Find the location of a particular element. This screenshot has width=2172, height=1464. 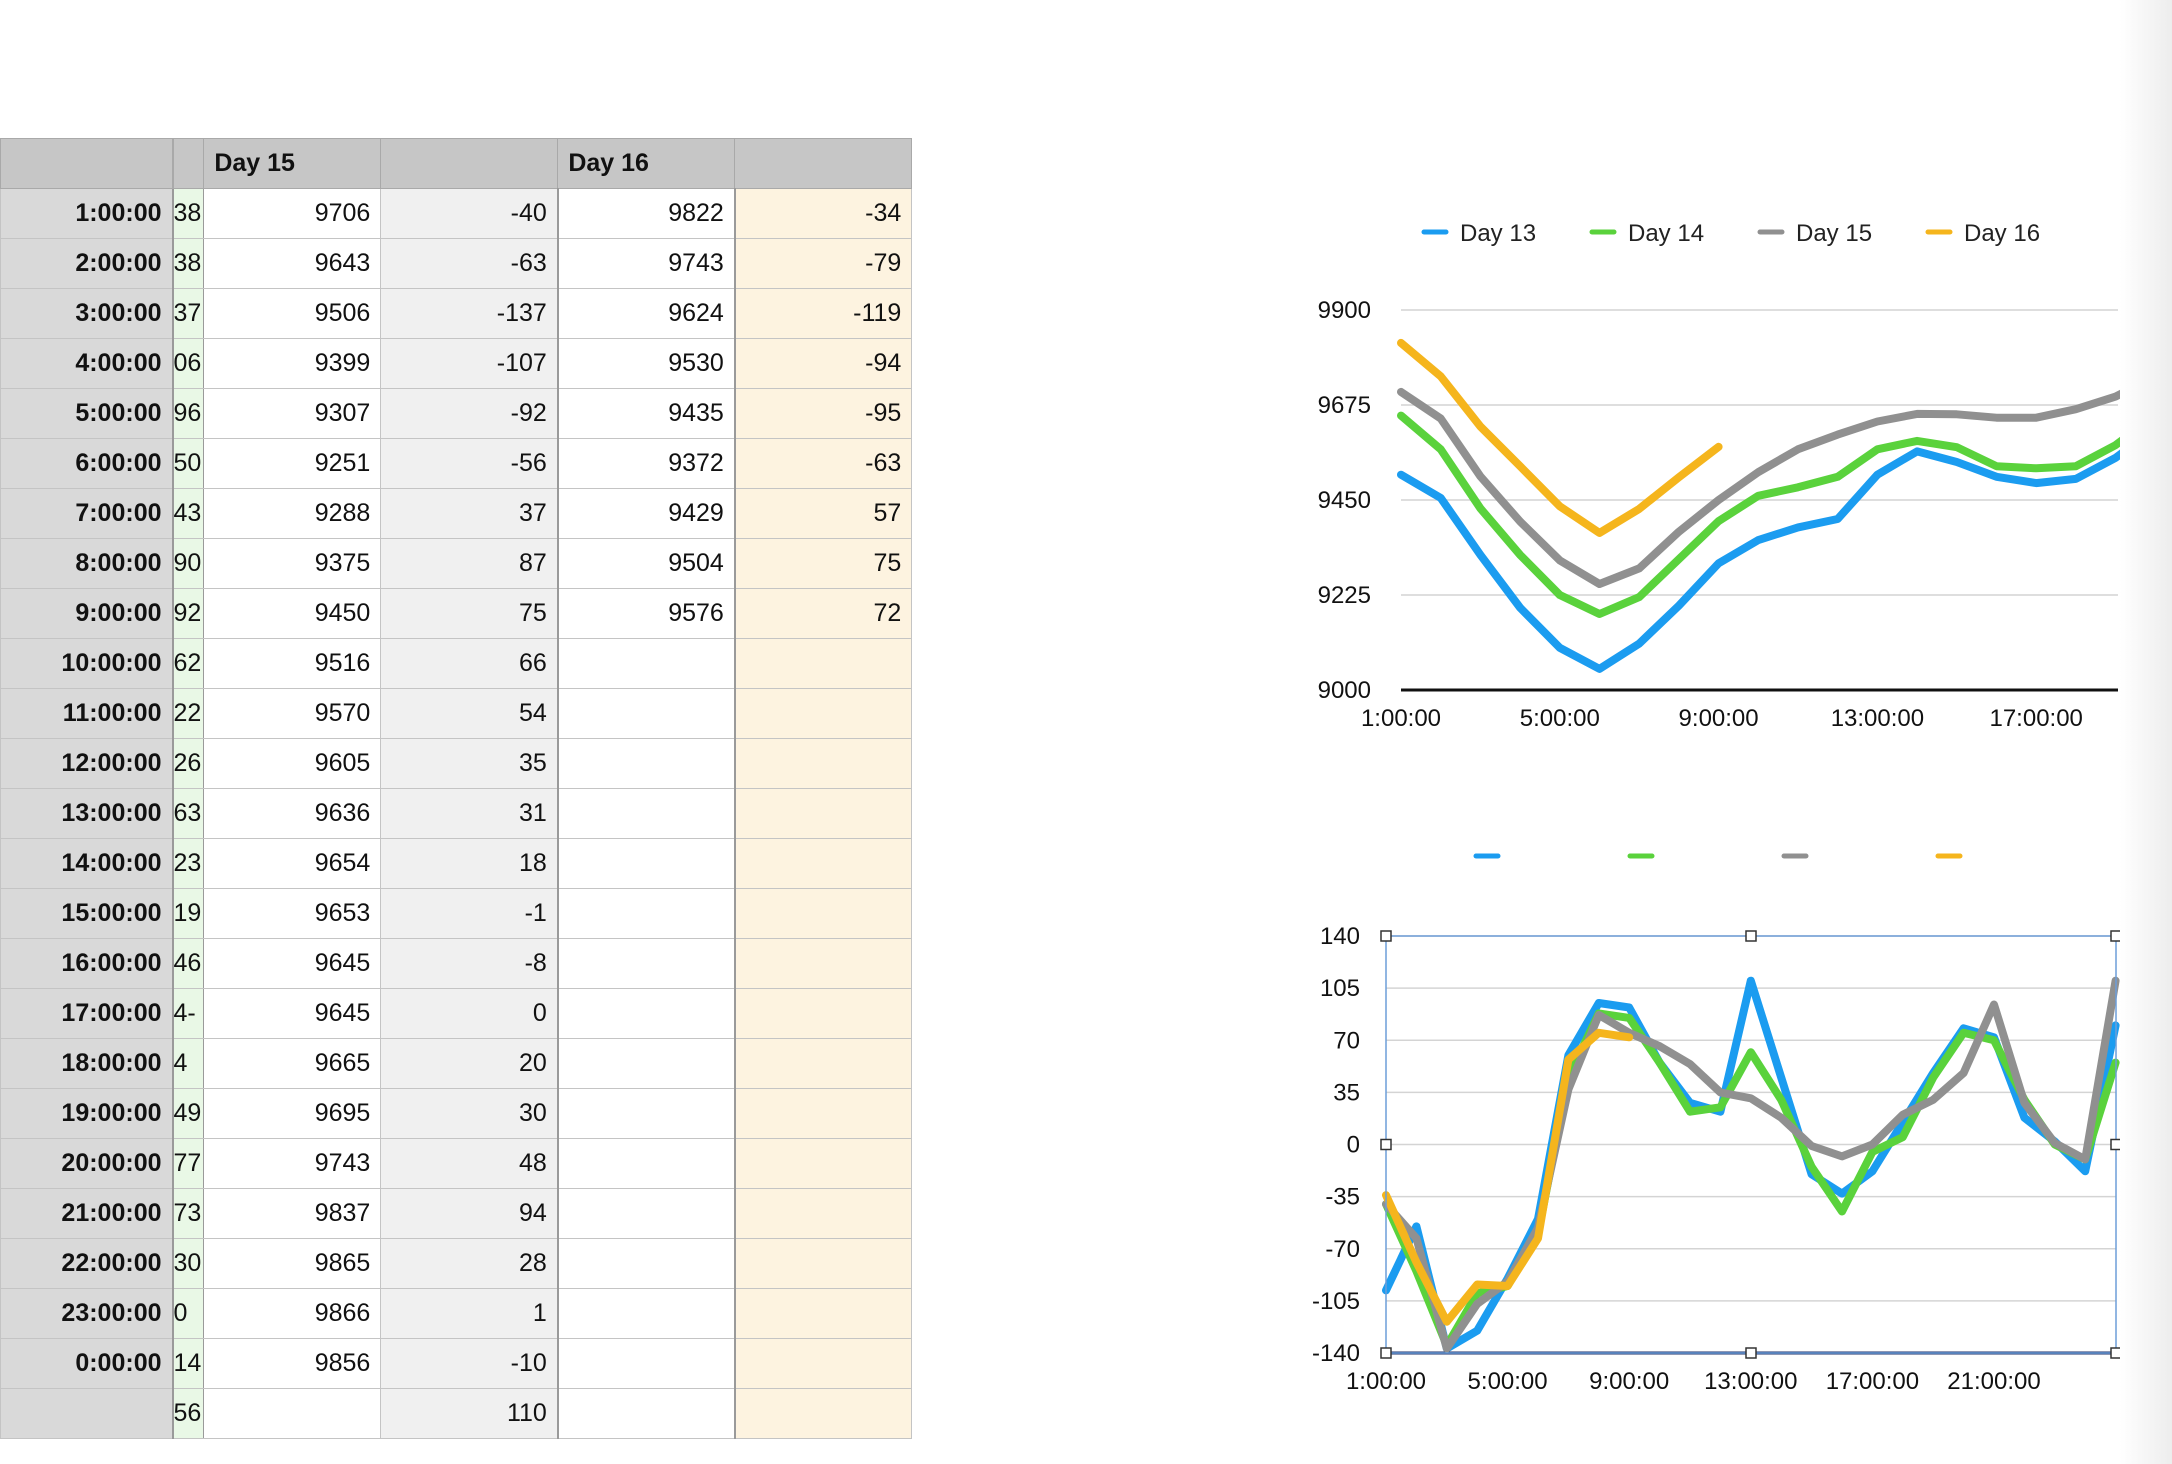

table-cell: 23 is located at coordinates (188, 863).